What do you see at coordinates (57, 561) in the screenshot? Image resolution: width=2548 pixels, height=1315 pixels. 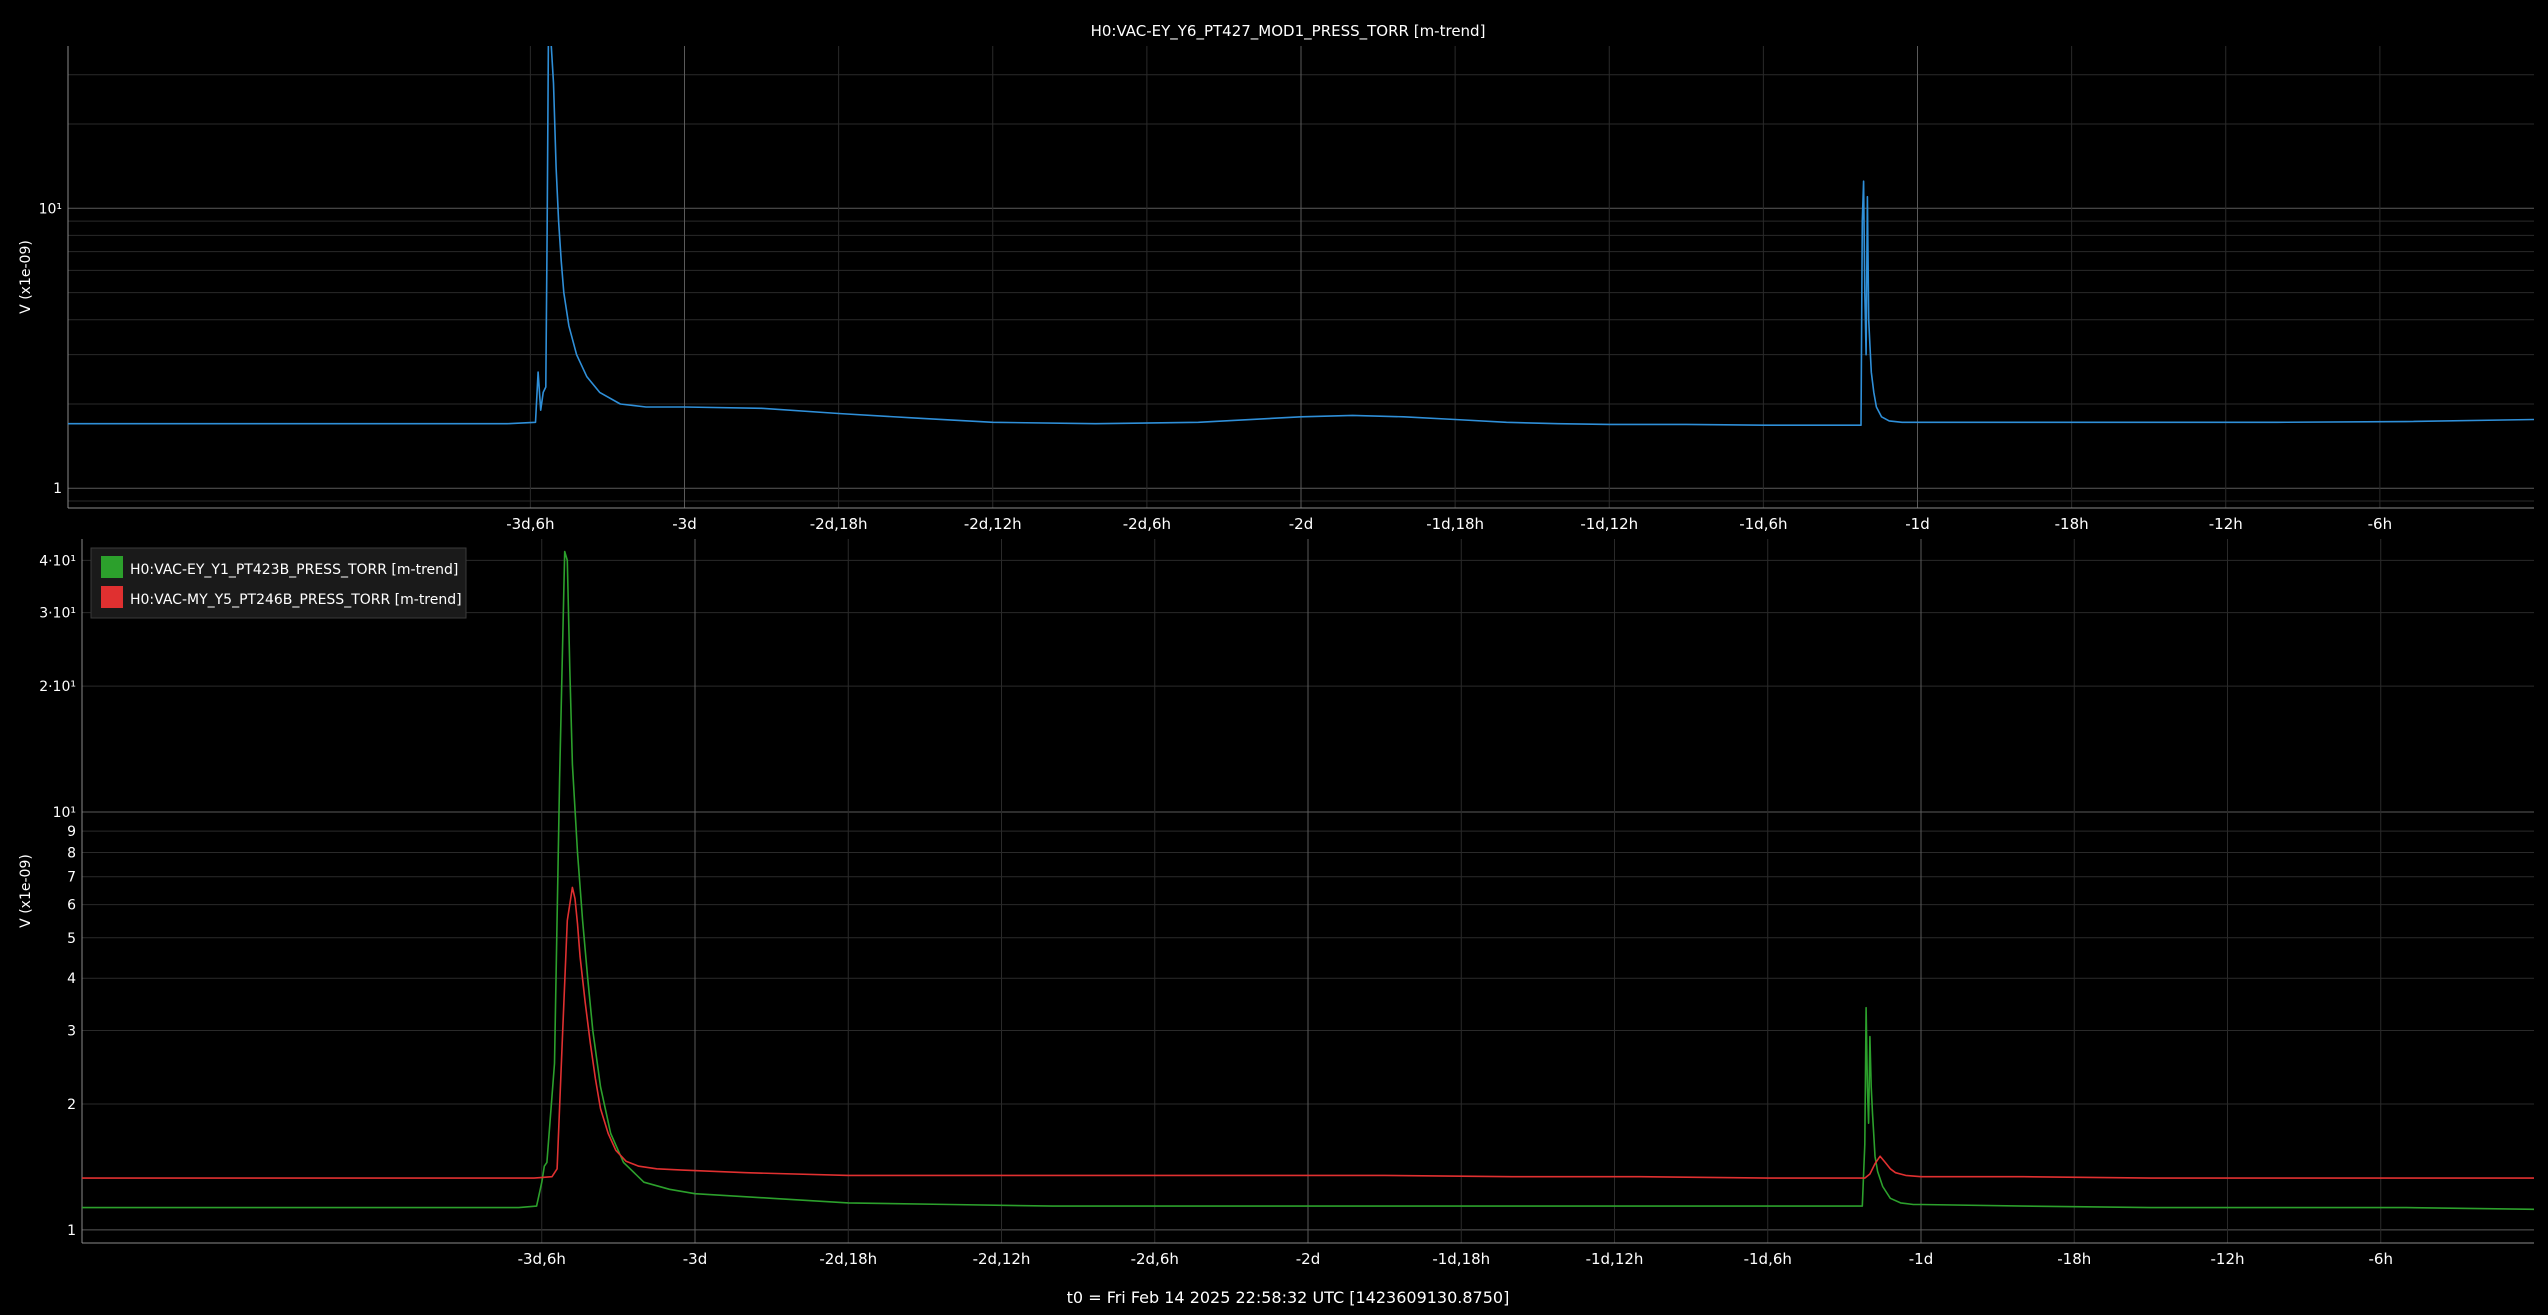 I see `y-tick-label: 4·10¹` at bounding box center [57, 561].